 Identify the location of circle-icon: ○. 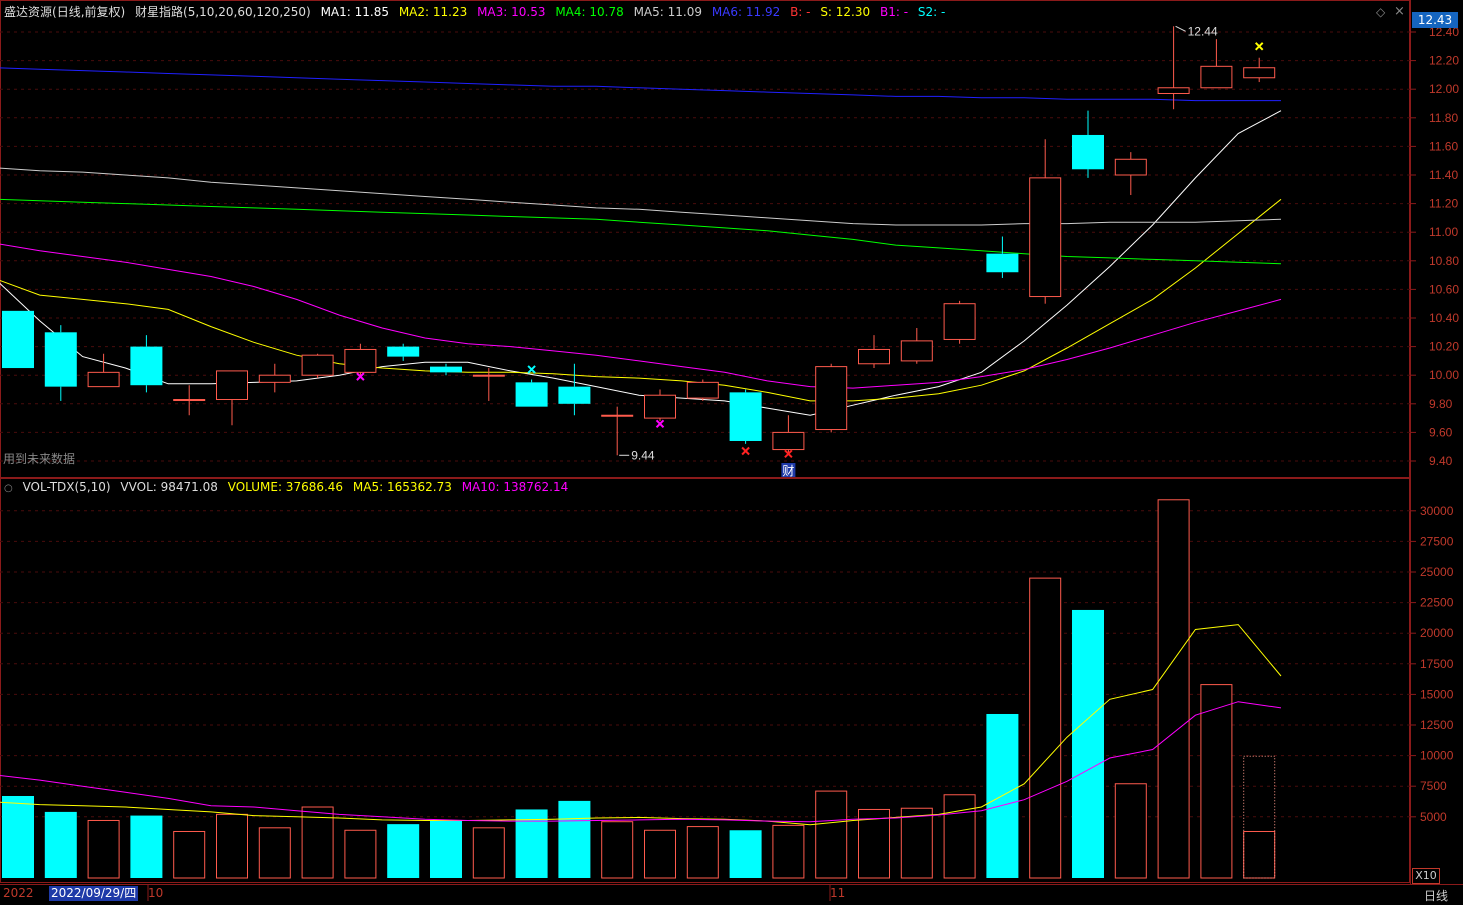
(8, 488).